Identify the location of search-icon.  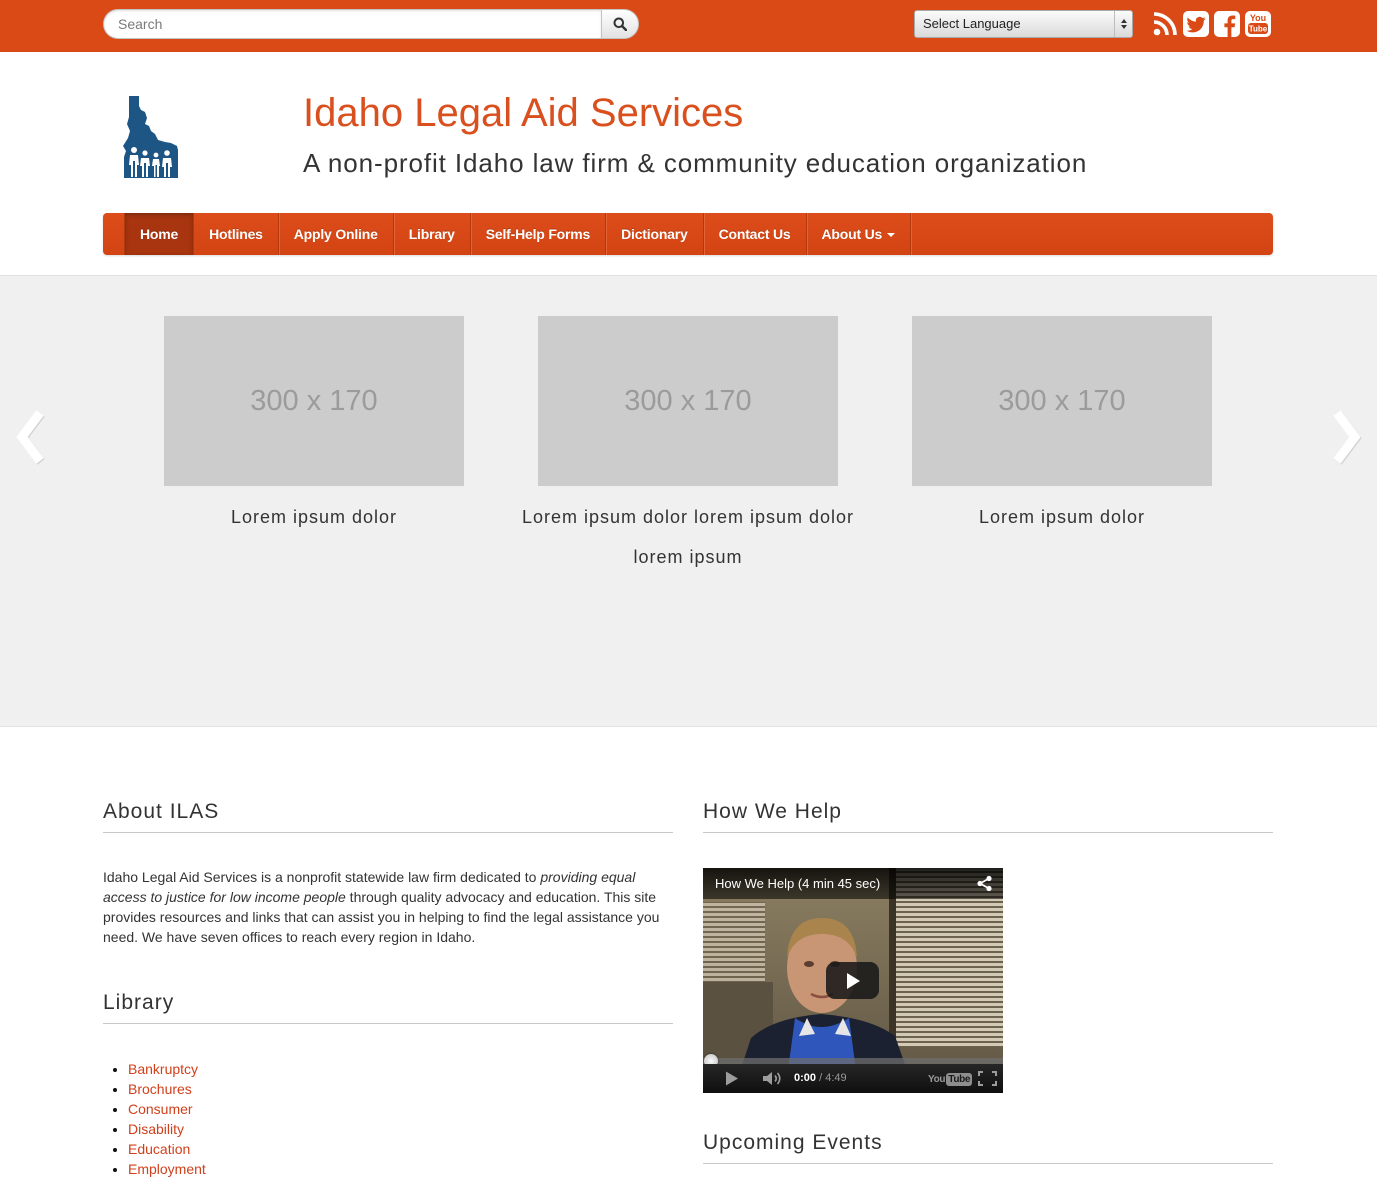
(620, 24).